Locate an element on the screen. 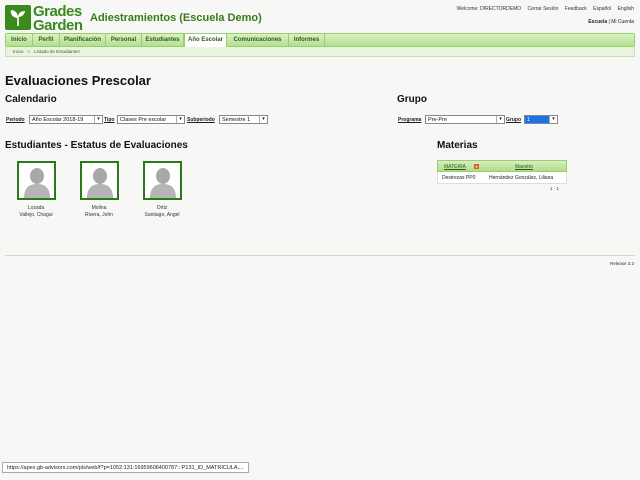  grupo-label: Grupo is located at coordinates (513, 120).